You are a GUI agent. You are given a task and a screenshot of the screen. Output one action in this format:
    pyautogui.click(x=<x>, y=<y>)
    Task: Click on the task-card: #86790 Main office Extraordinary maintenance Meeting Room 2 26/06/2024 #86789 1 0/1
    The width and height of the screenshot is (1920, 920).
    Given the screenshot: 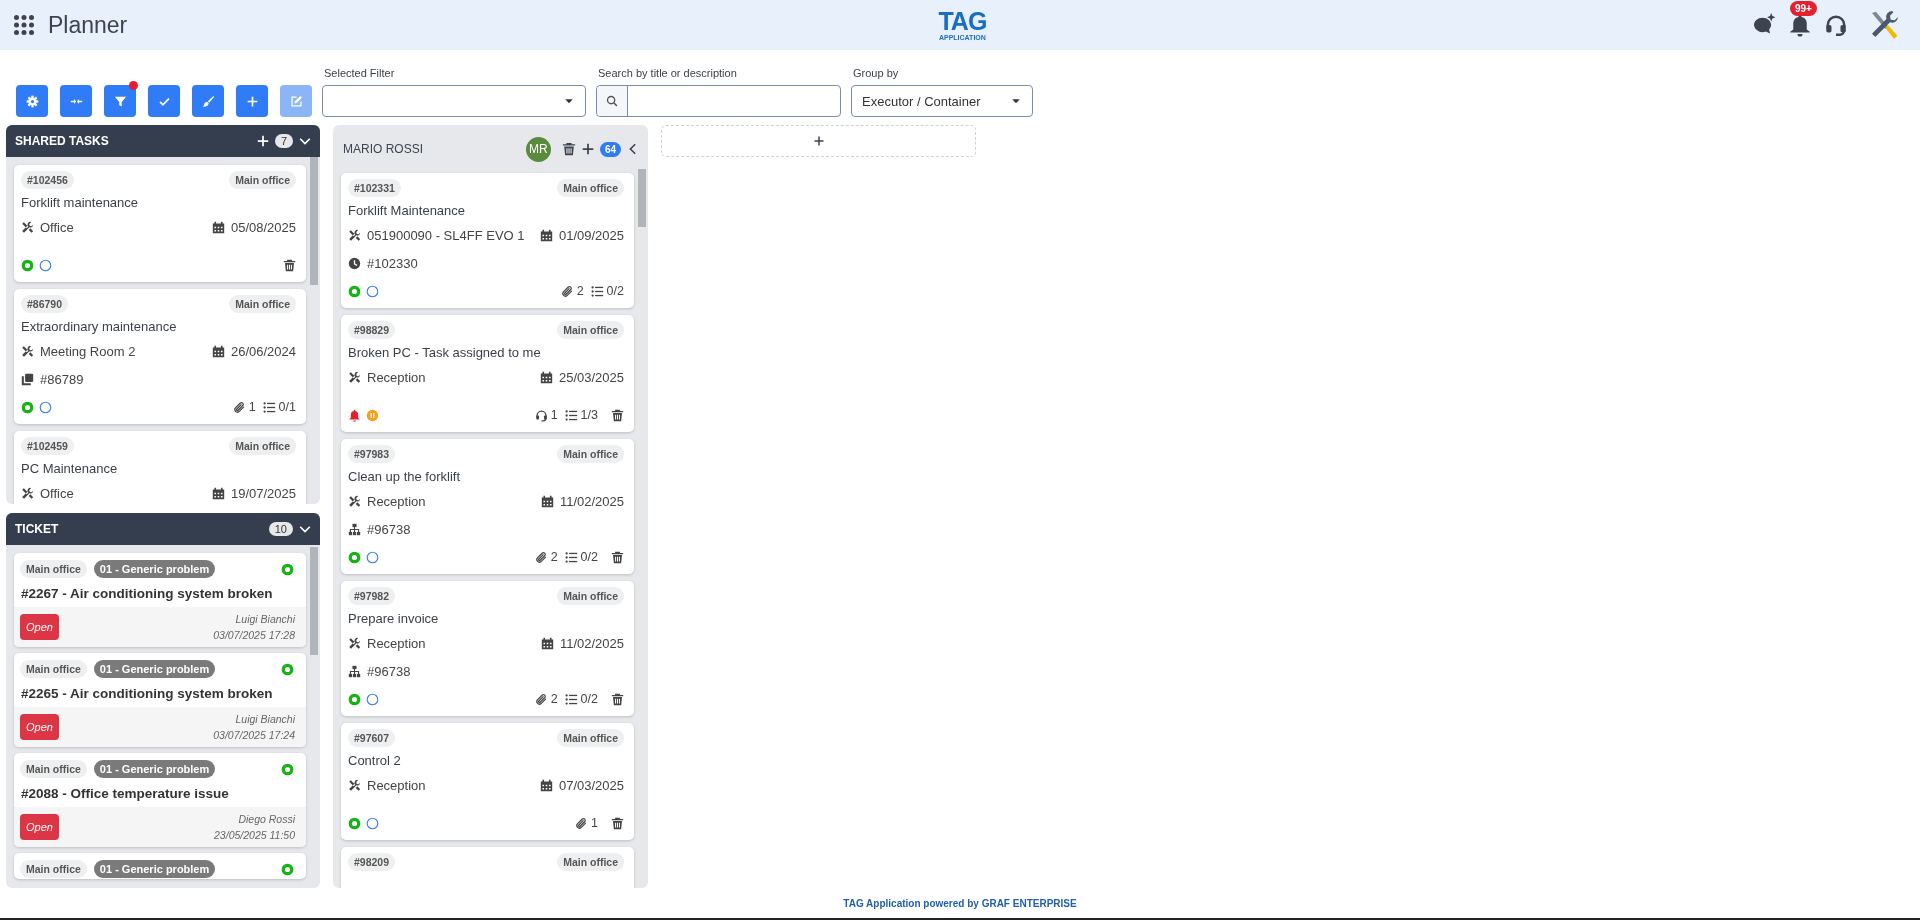 What is the action you would take?
    pyautogui.click(x=160, y=356)
    